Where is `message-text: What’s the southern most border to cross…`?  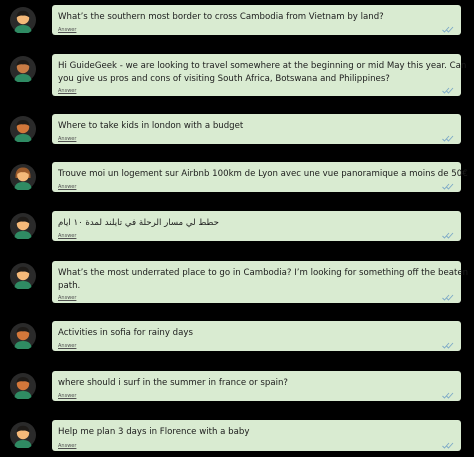 message-text: What’s the southern most border to cross… is located at coordinates (221, 17).